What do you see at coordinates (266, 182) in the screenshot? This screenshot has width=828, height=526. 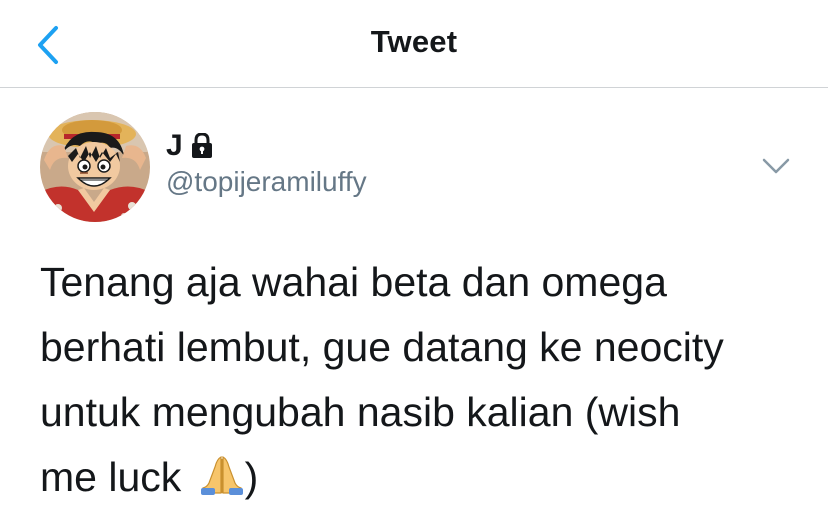 I see `user-handle: @topijeramiluffy` at bounding box center [266, 182].